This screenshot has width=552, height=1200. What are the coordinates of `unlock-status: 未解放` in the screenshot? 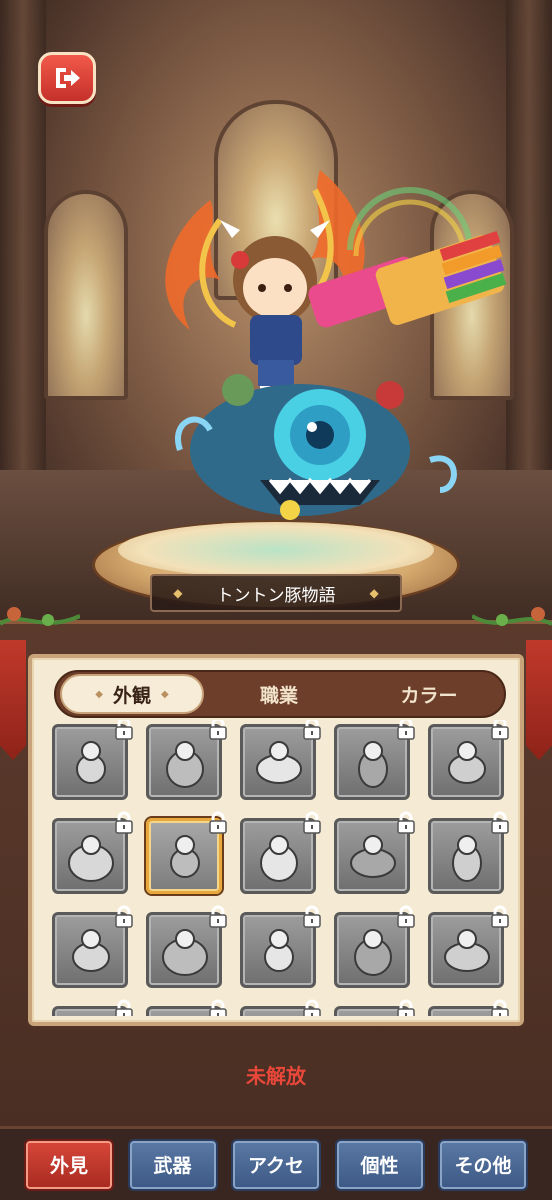 It's located at (276, 1076).